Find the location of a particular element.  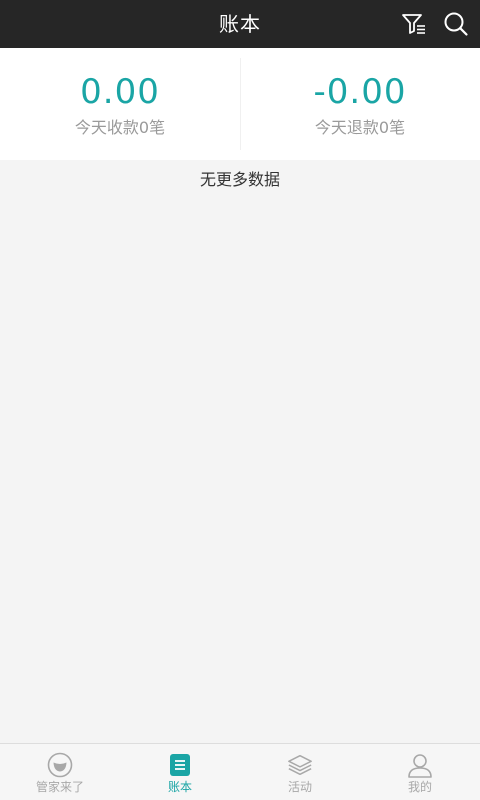

refund-count-label: 今天退款0笔 is located at coordinates (360, 127).